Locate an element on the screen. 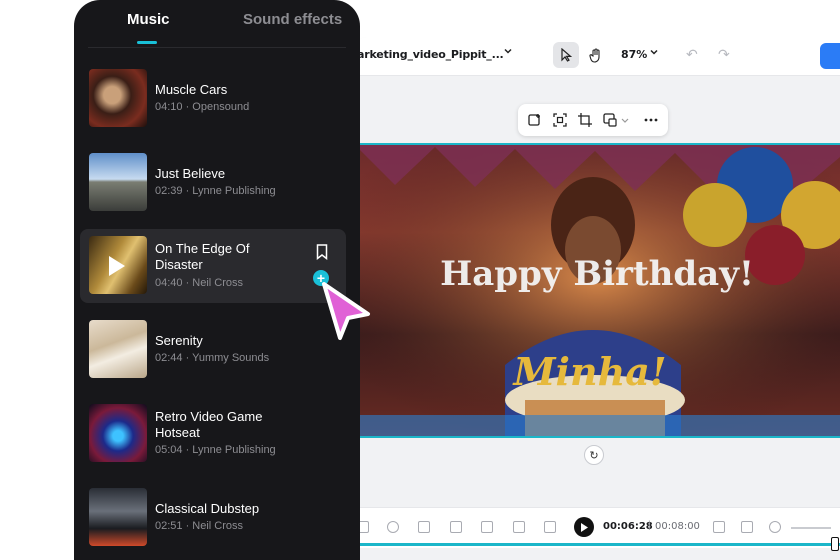 The image size is (840, 560). pointer-cursor-icon is located at coordinates (346, 311).